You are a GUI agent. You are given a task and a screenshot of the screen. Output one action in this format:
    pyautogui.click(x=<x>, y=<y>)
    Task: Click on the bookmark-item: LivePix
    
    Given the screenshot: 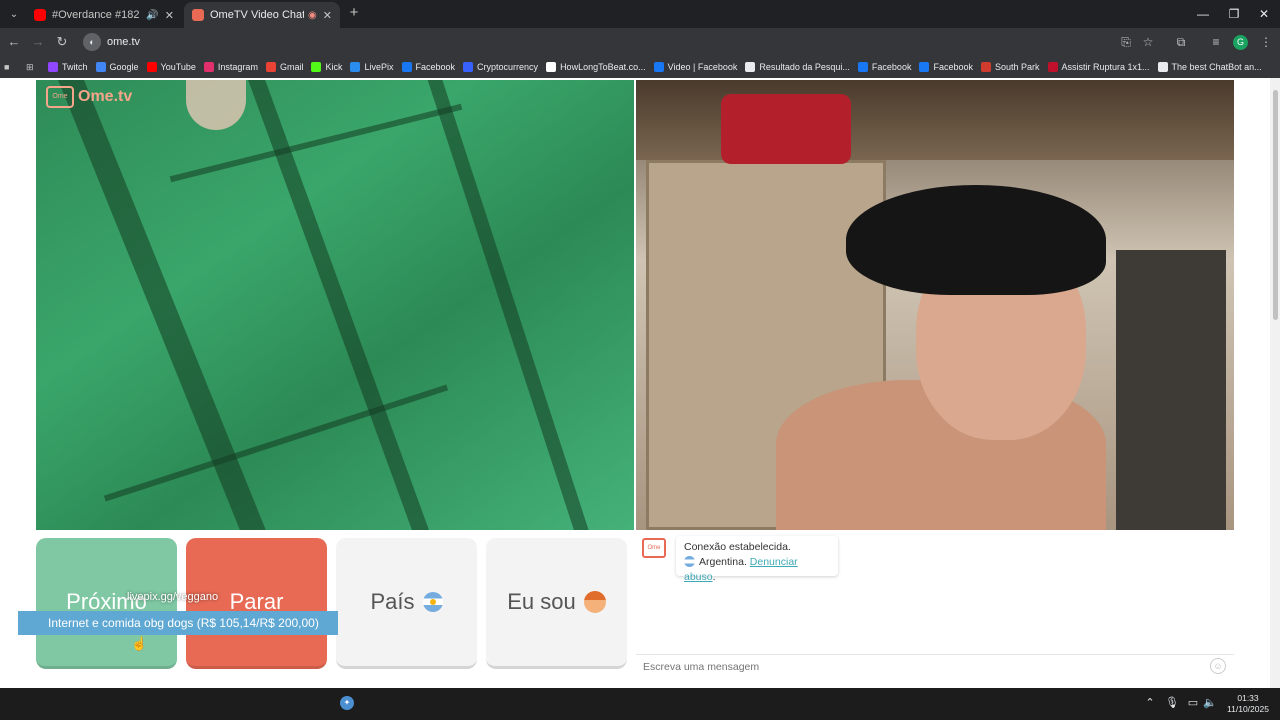 What is the action you would take?
    pyautogui.click(x=372, y=67)
    